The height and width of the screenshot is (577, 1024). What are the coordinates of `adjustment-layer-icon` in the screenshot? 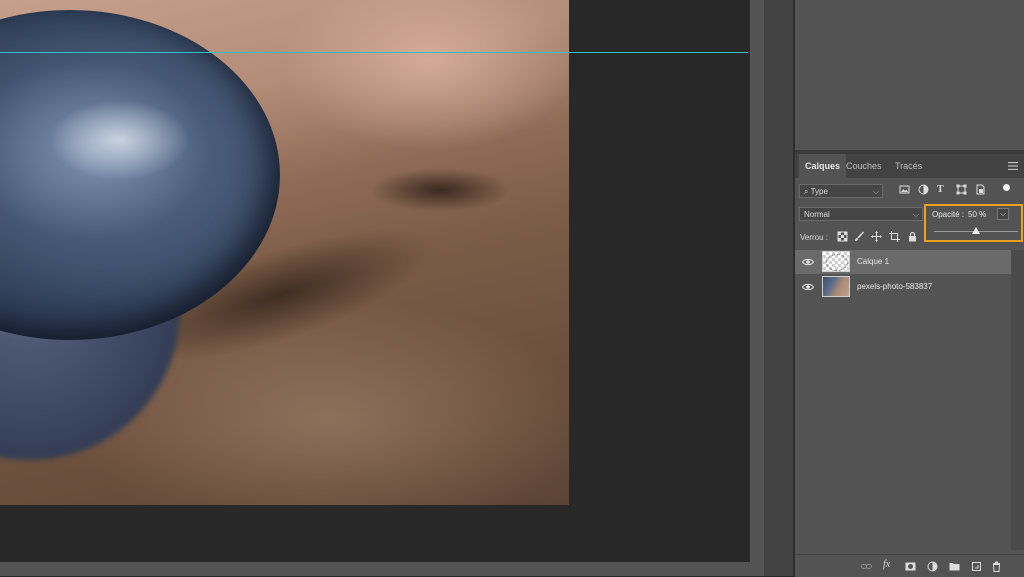 It's located at (932, 566).